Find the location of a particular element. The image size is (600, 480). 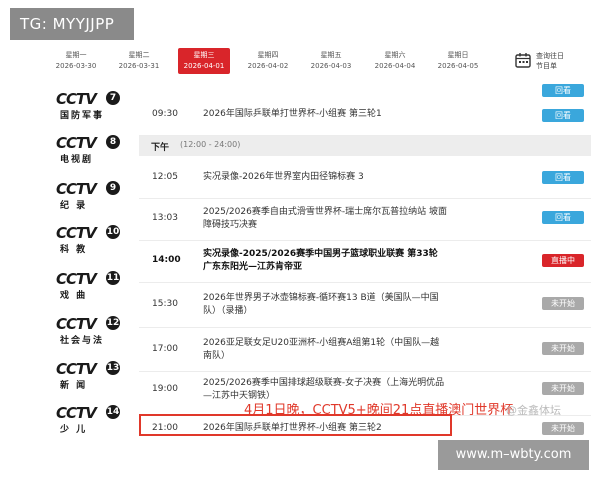

day-tab-thu: 星期四 2026-04-02 is located at coordinates (268, 61).